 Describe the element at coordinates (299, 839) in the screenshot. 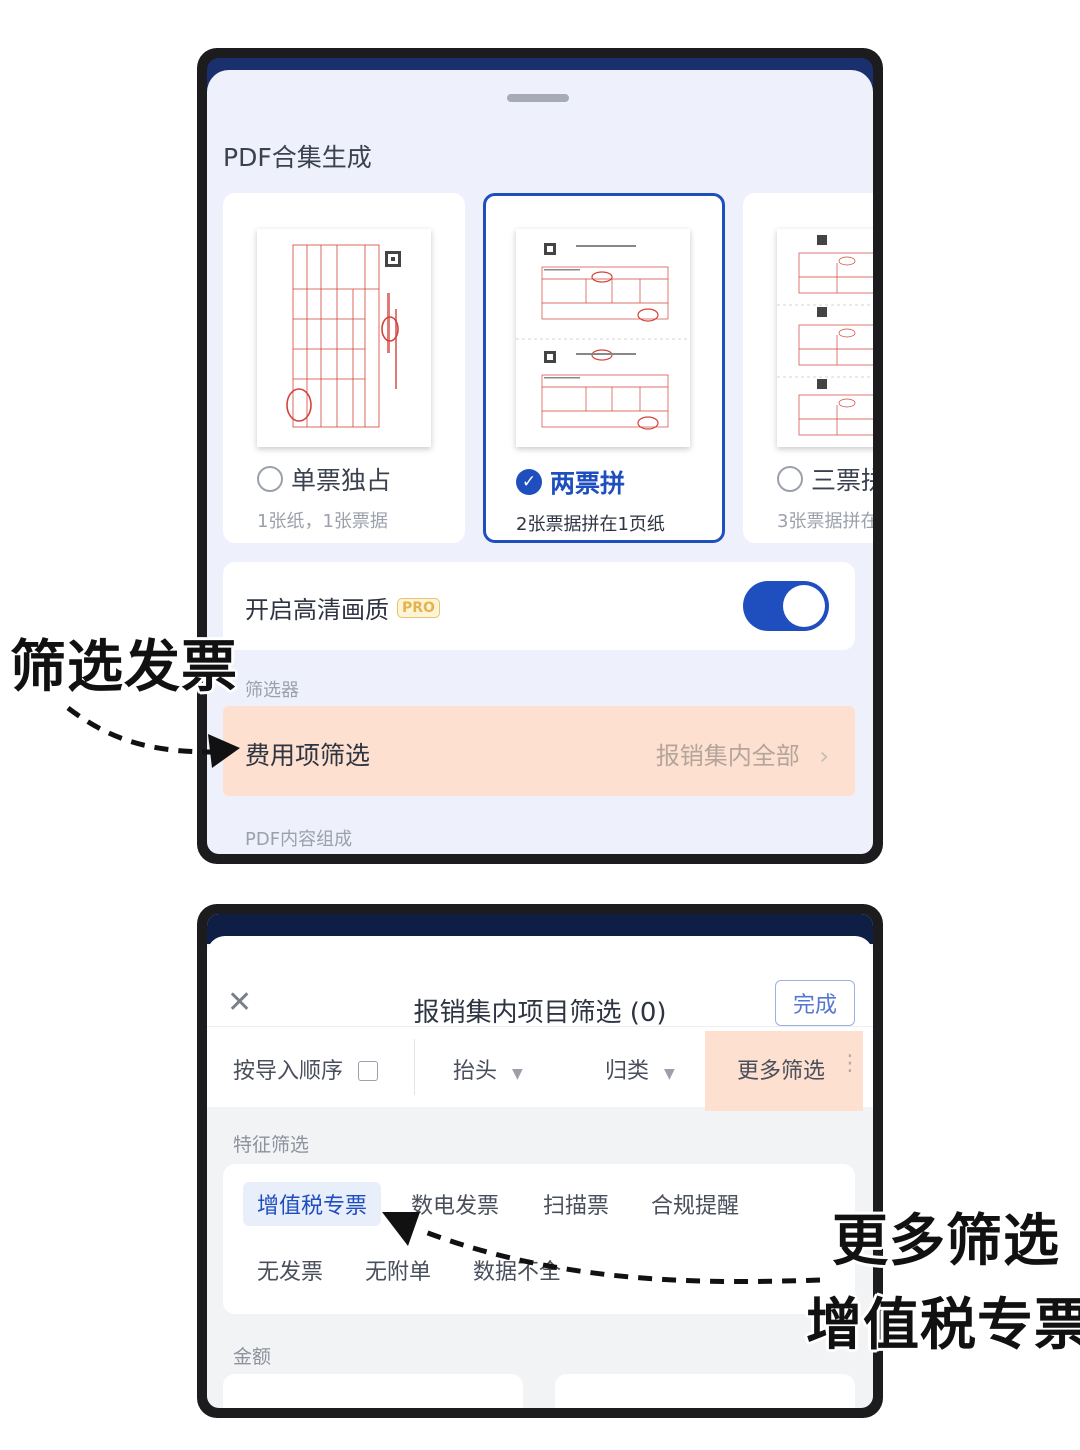

I see `content-section-label: PDF内容组成` at that location.